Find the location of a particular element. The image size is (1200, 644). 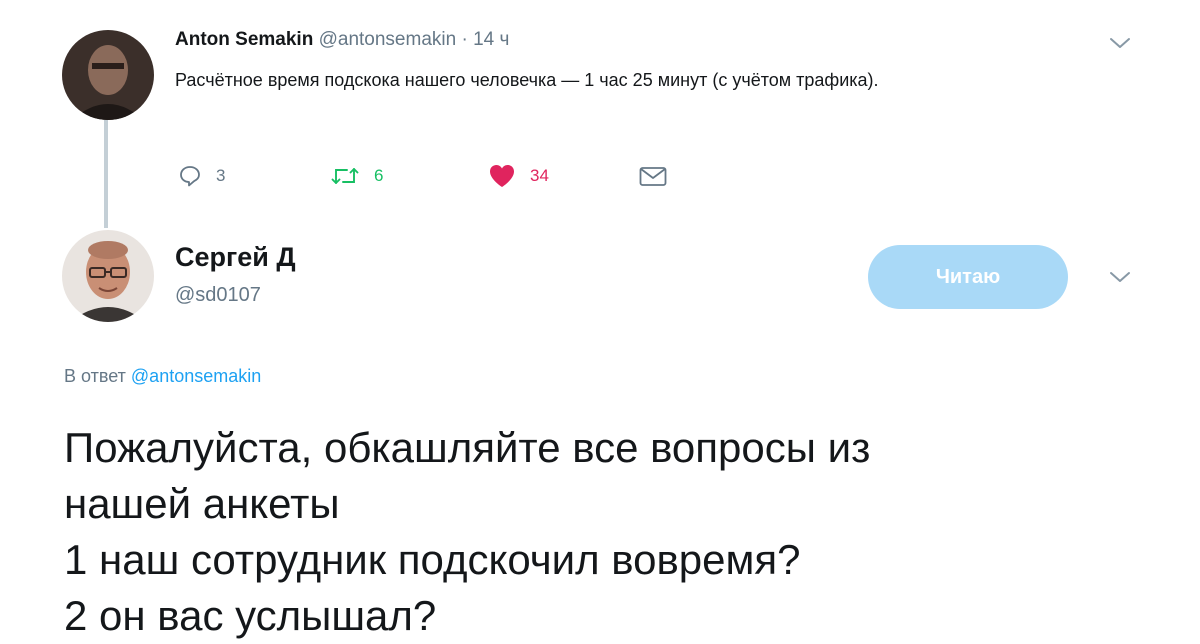

avatar-anton is located at coordinates (108, 75).